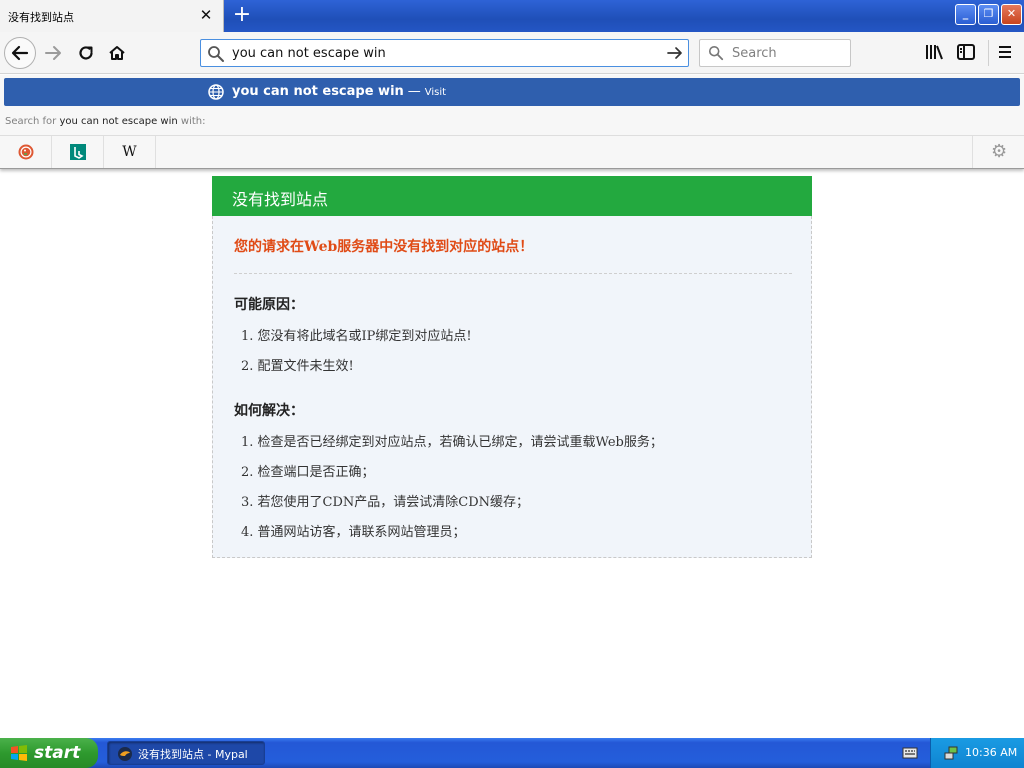  Describe the element at coordinates (512, 151) in the screenshot. I see `search-engine-list: W ⚙` at that location.